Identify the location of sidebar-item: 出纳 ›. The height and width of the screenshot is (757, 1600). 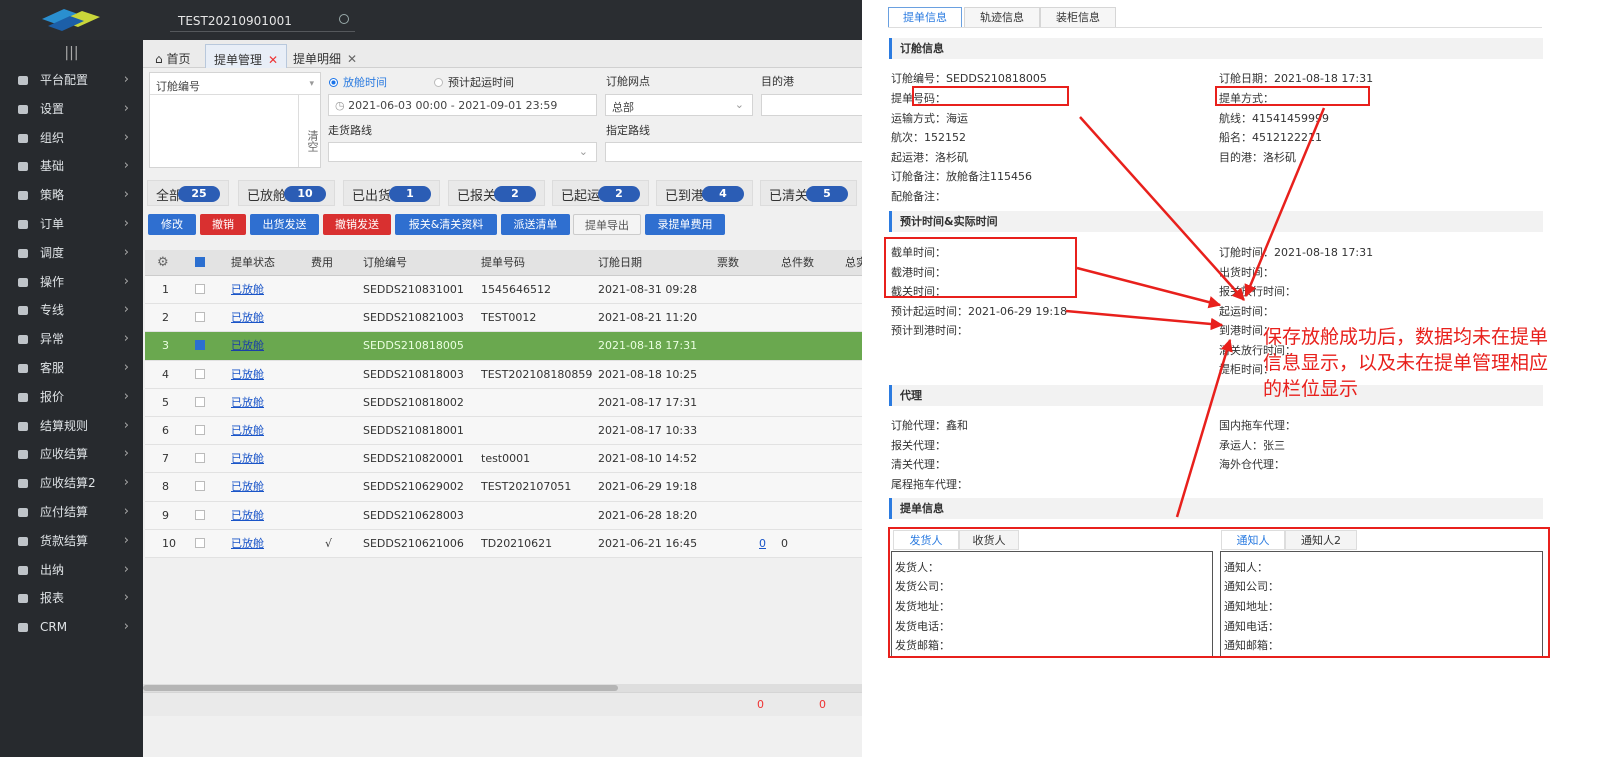
(71, 570).